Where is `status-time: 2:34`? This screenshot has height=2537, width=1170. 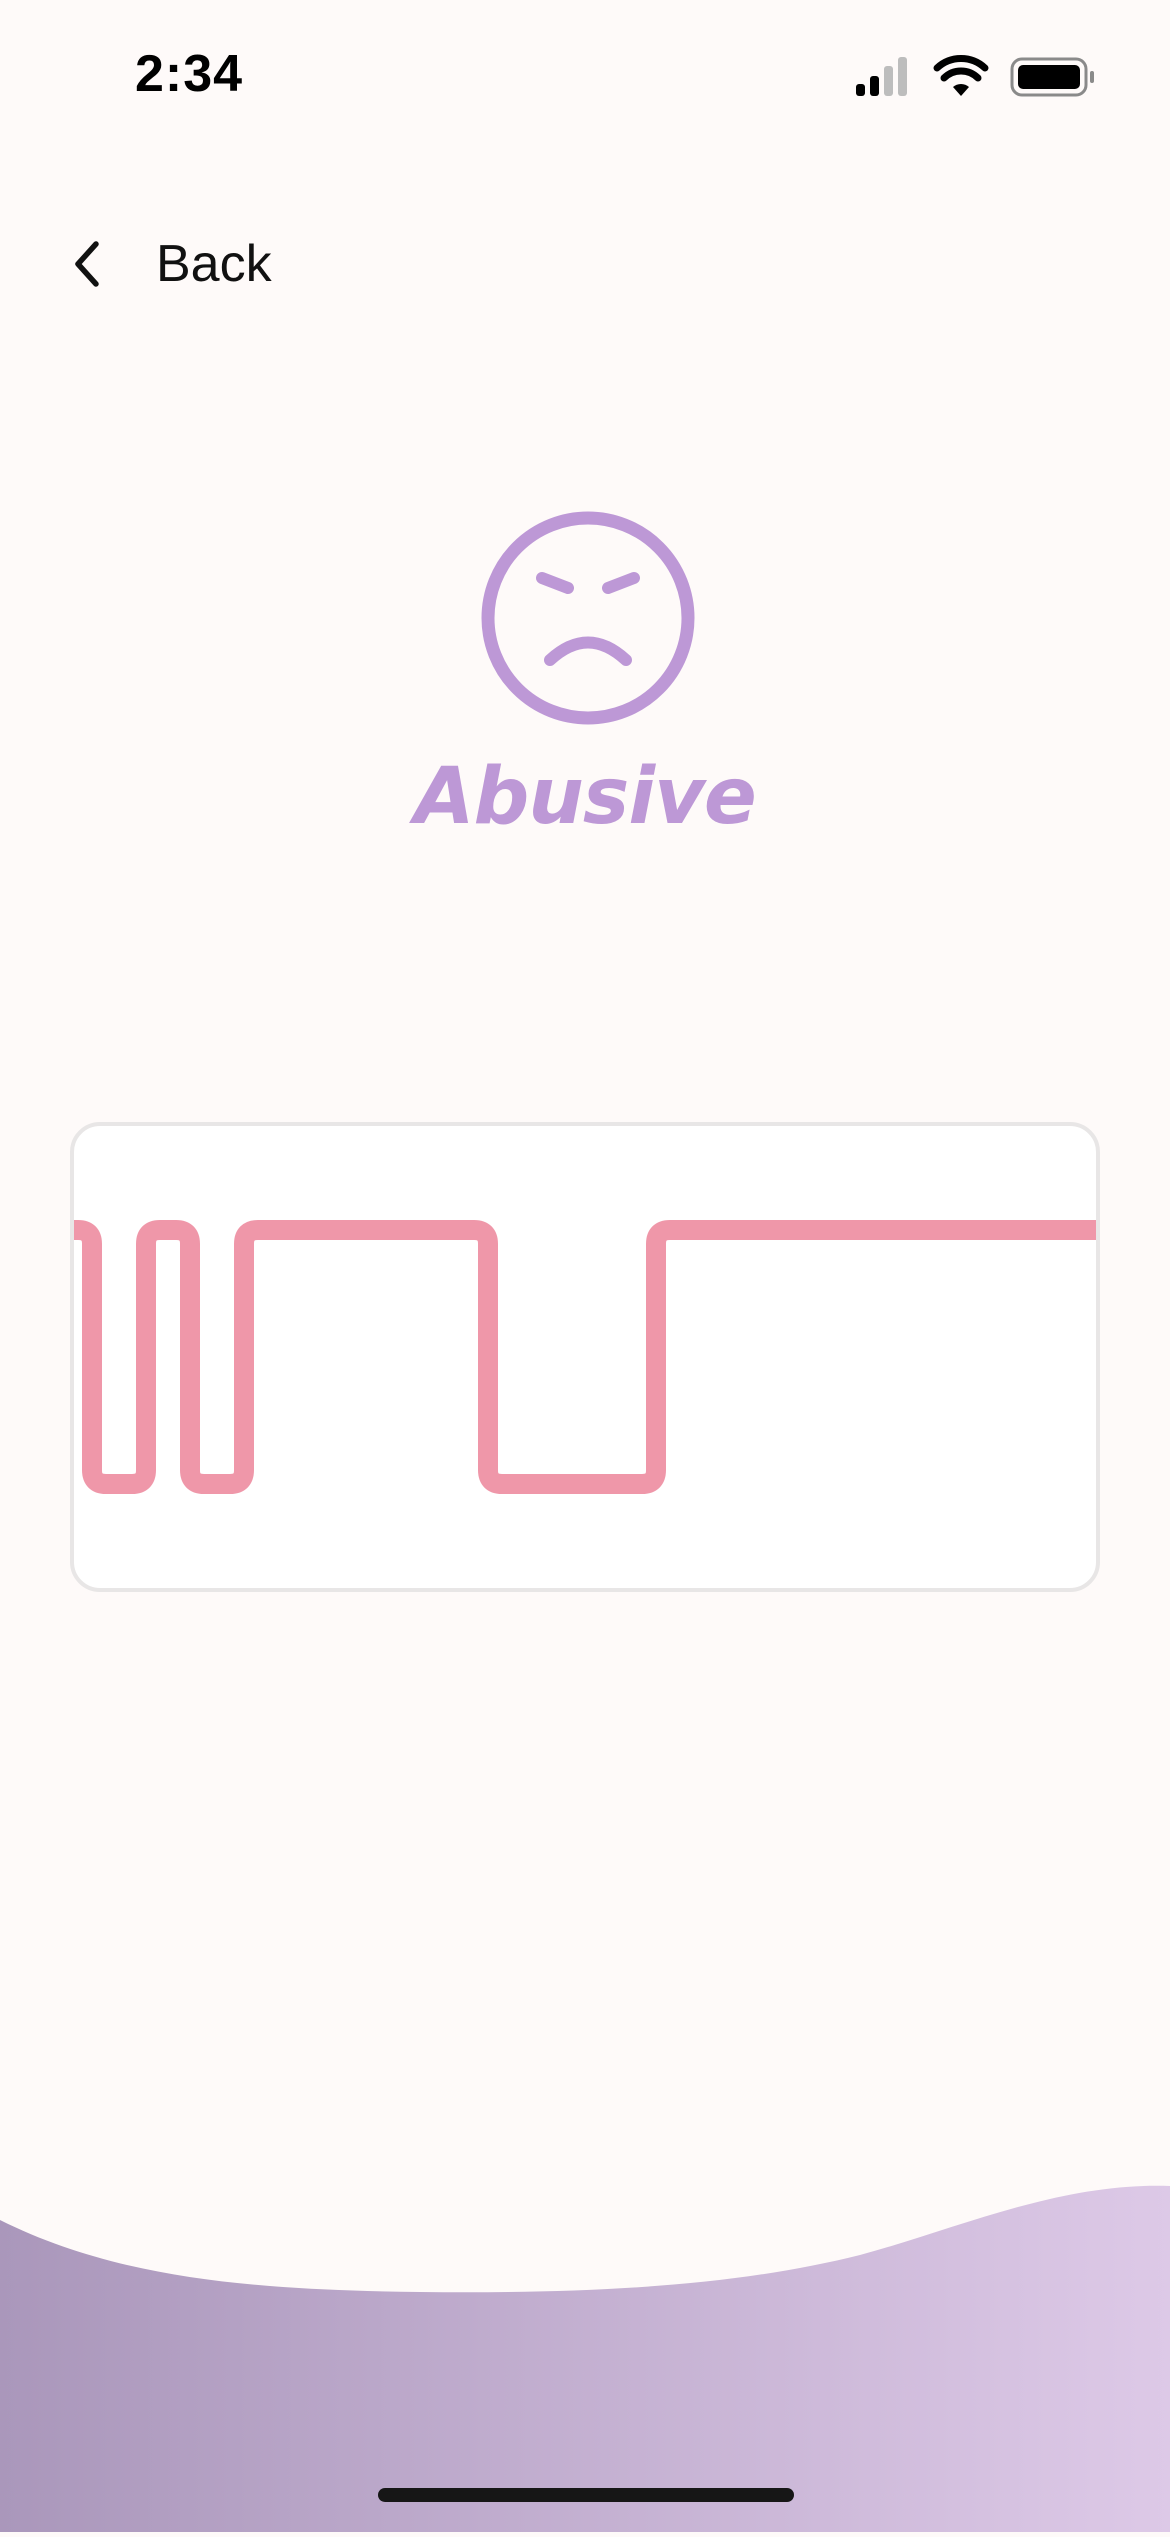
status-time: 2:34 is located at coordinates (189, 74).